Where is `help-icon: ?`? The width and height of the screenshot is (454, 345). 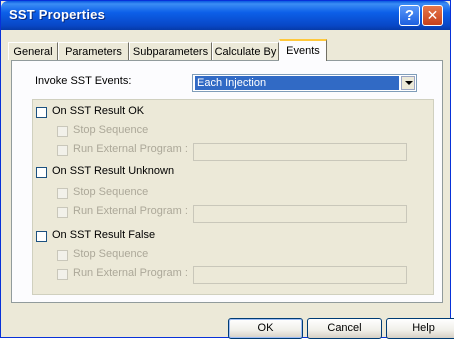
help-icon: ? is located at coordinates (409, 15).